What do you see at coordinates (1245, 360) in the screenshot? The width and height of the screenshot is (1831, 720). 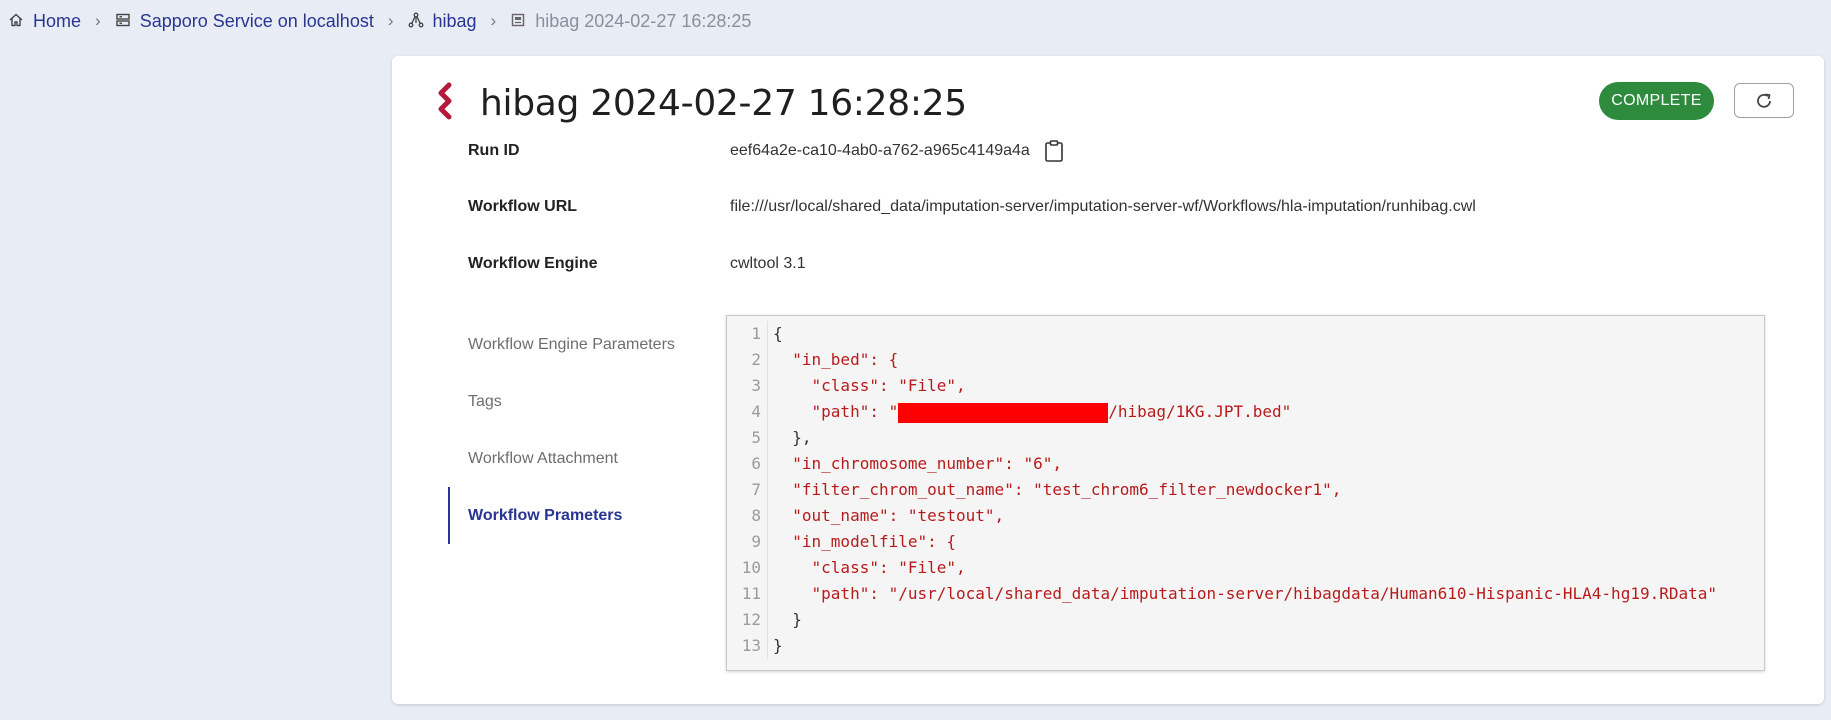 I see `code-line: 2 "in_bed": {` at bounding box center [1245, 360].